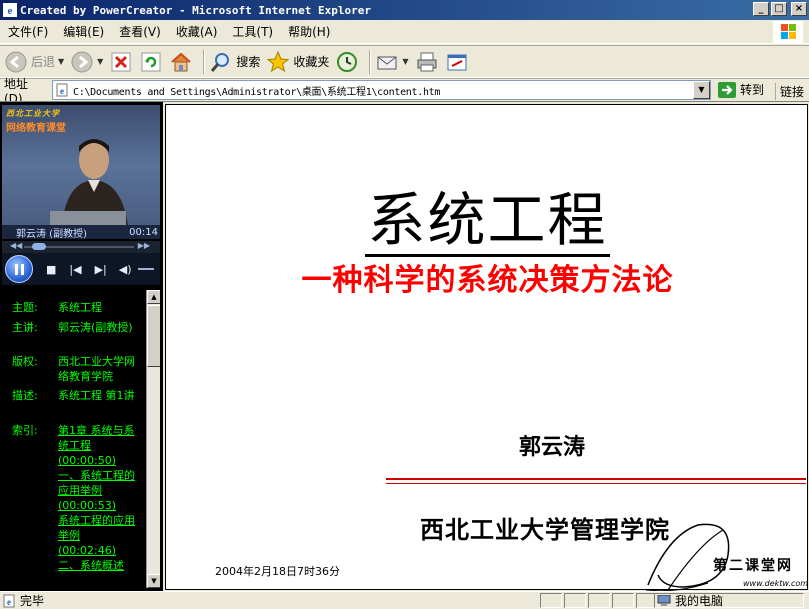 This screenshot has width=809, height=609. What do you see at coordinates (28, 31) in the screenshot?
I see `menu-file: 文件(F)` at bounding box center [28, 31].